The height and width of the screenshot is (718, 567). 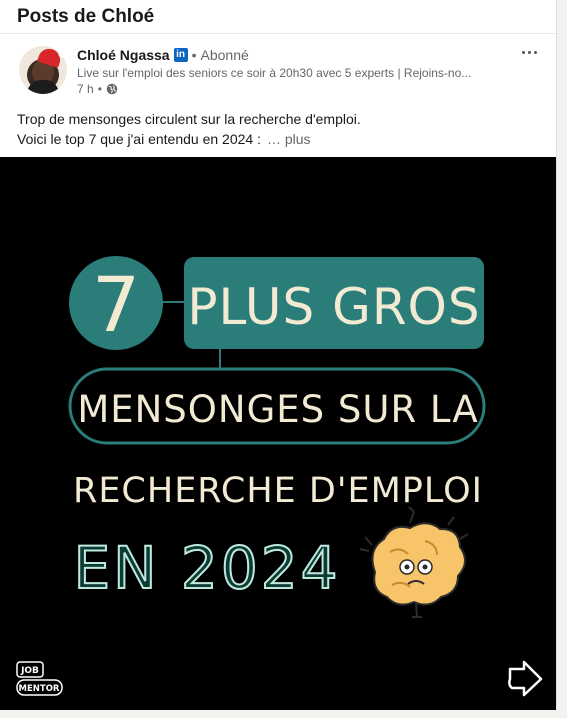 What do you see at coordinates (39, 689) in the screenshot?
I see `logo-bottom: MENTOR` at bounding box center [39, 689].